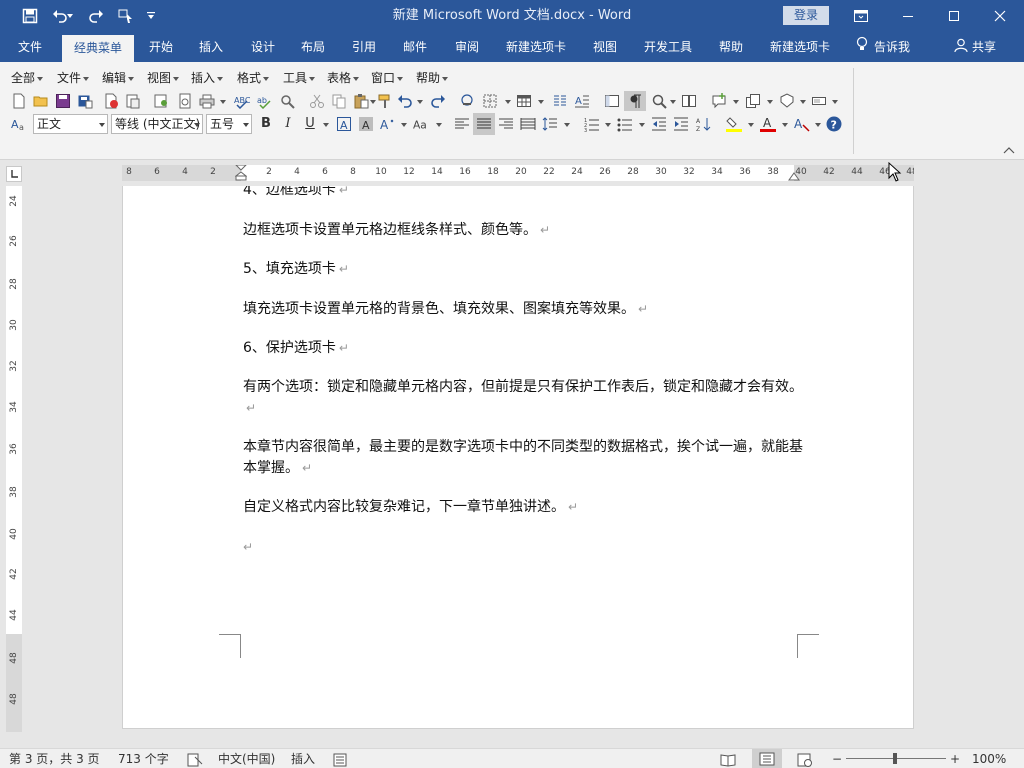  Describe the element at coordinates (861, 16) in the screenshot. I see `ribbon-display-options-icon` at that location.